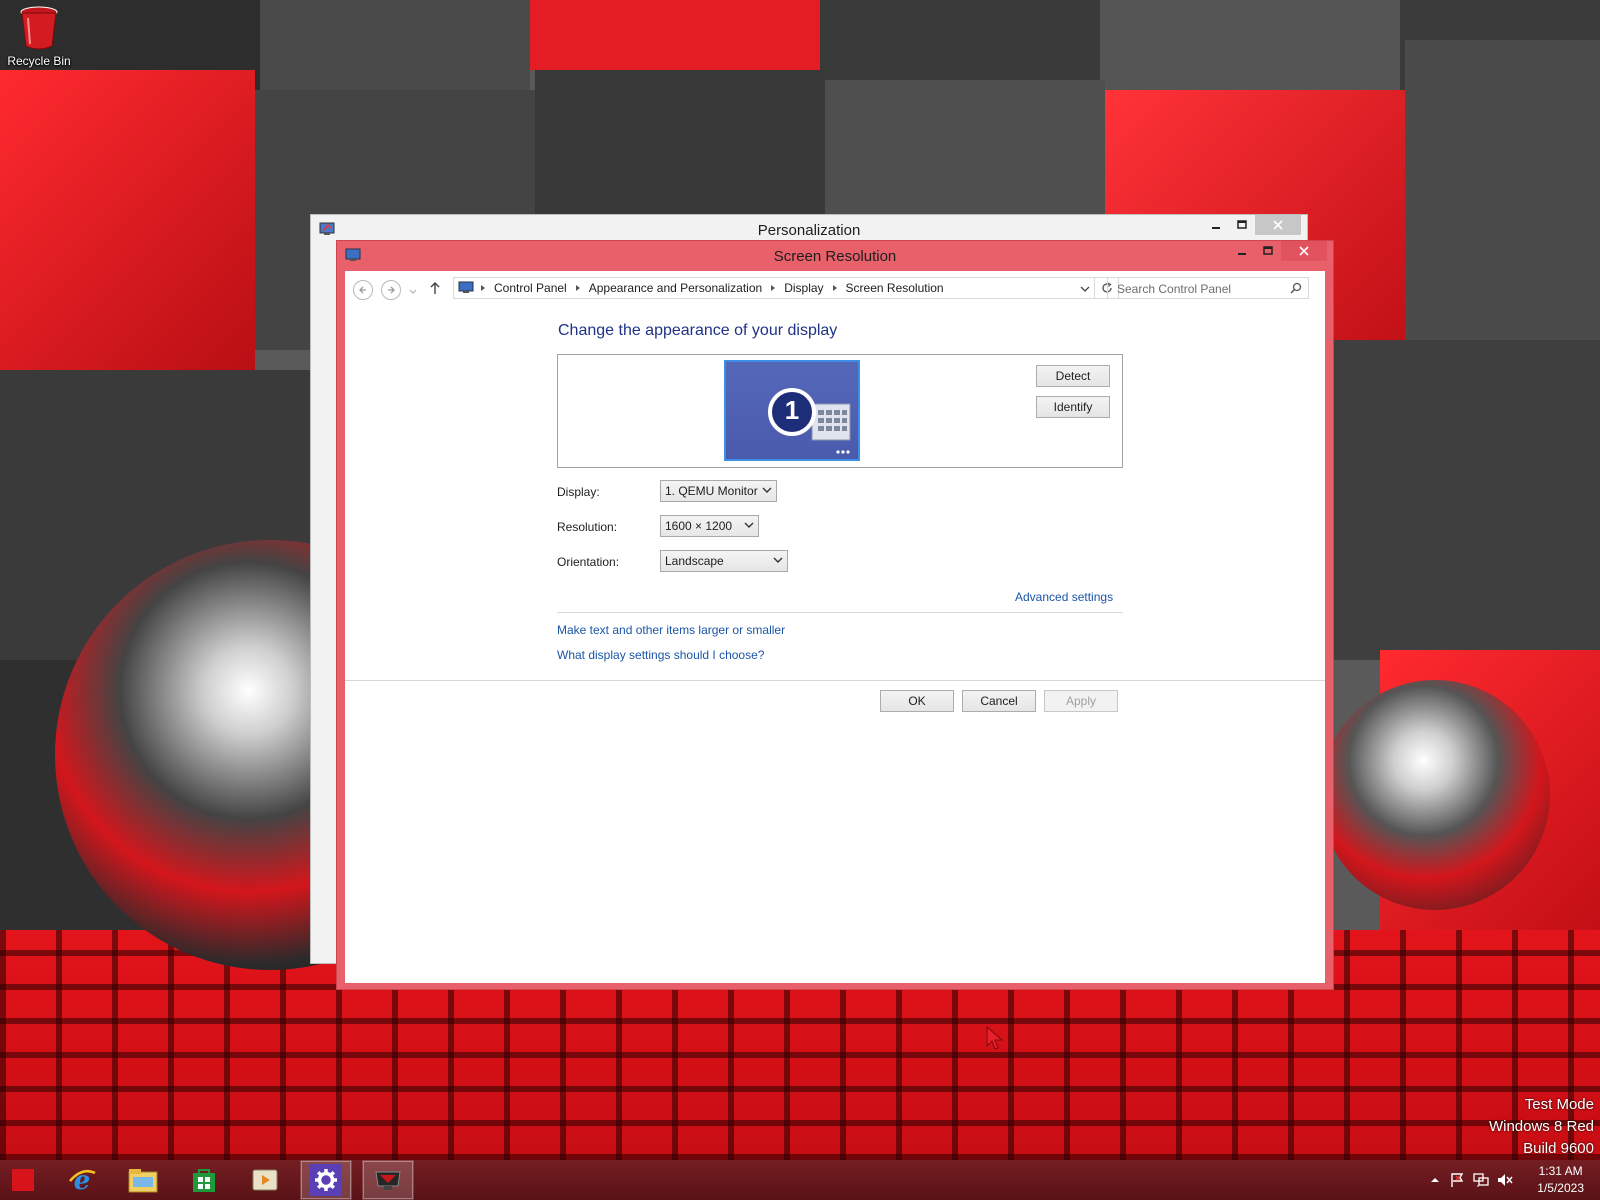  What do you see at coordinates (1559, 1104) in the screenshot?
I see `watermark-line: Test Mode` at bounding box center [1559, 1104].